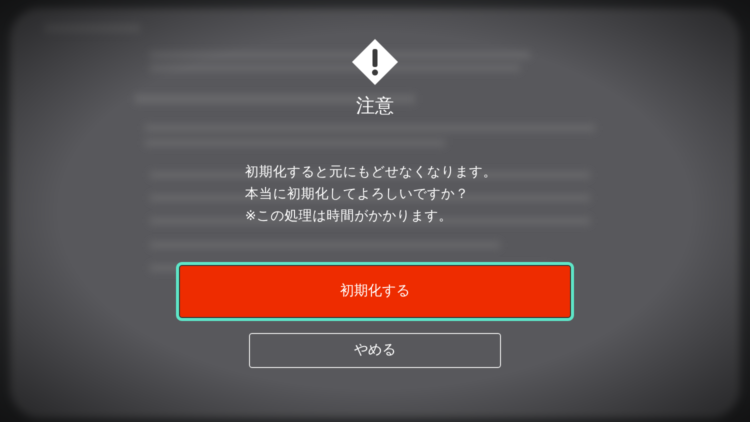 The height and width of the screenshot is (422, 750). What do you see at coordinates (371, 172) in the screenshot?
I see `message-line: 初期化すると元にもどせなくなります。` at bounding box center [371, 172].